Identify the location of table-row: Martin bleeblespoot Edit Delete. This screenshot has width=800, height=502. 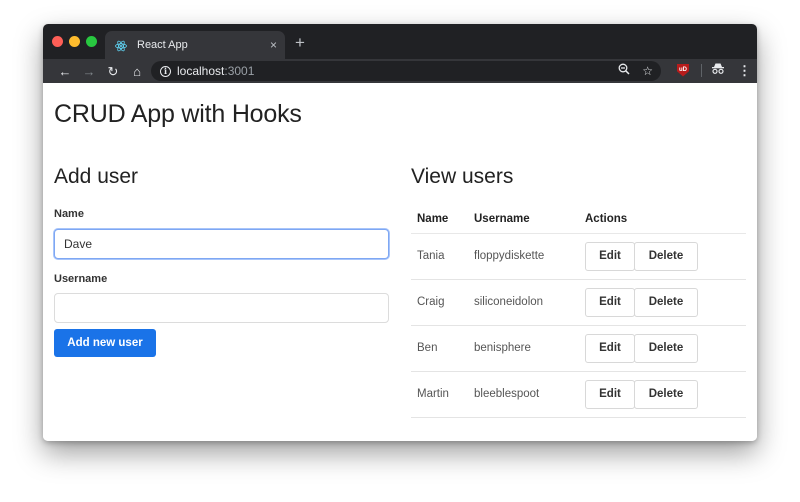
(578, 394).